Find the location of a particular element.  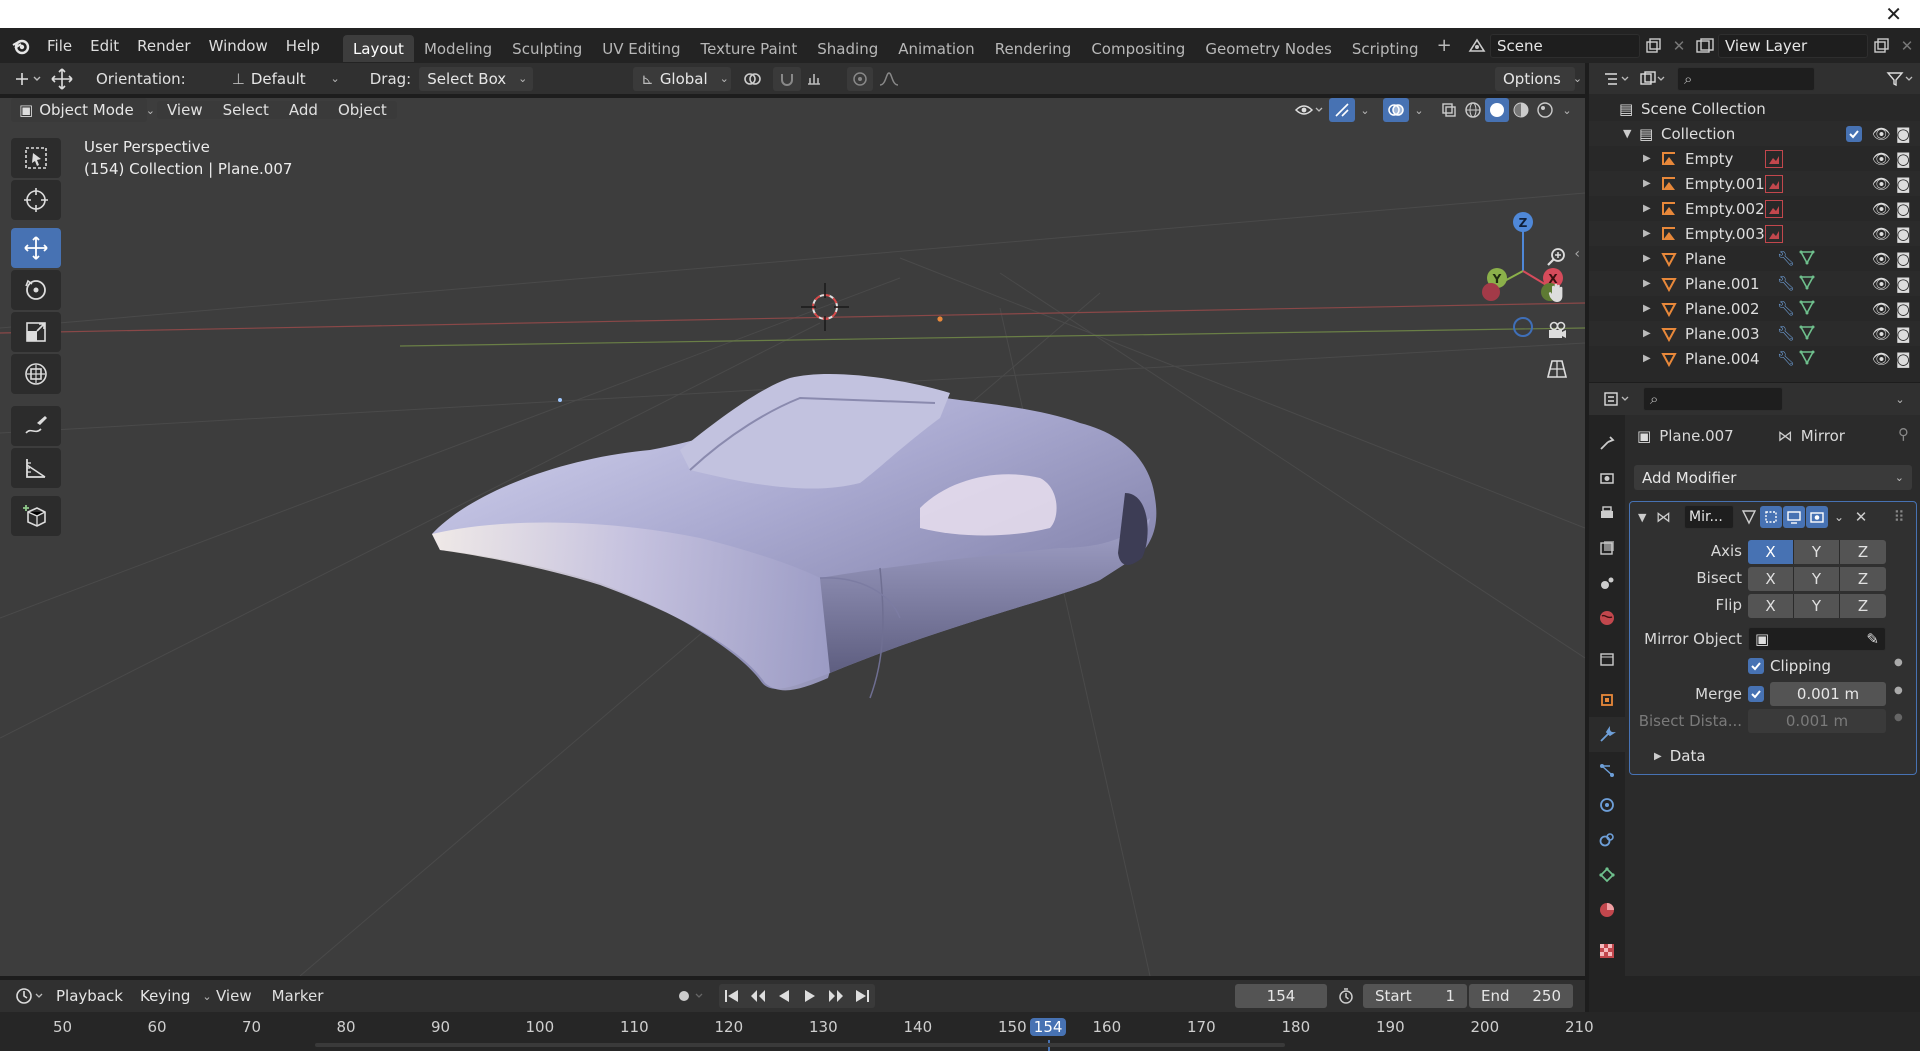

end-frame-field: End 250 is located at coordinates (1521, 996).